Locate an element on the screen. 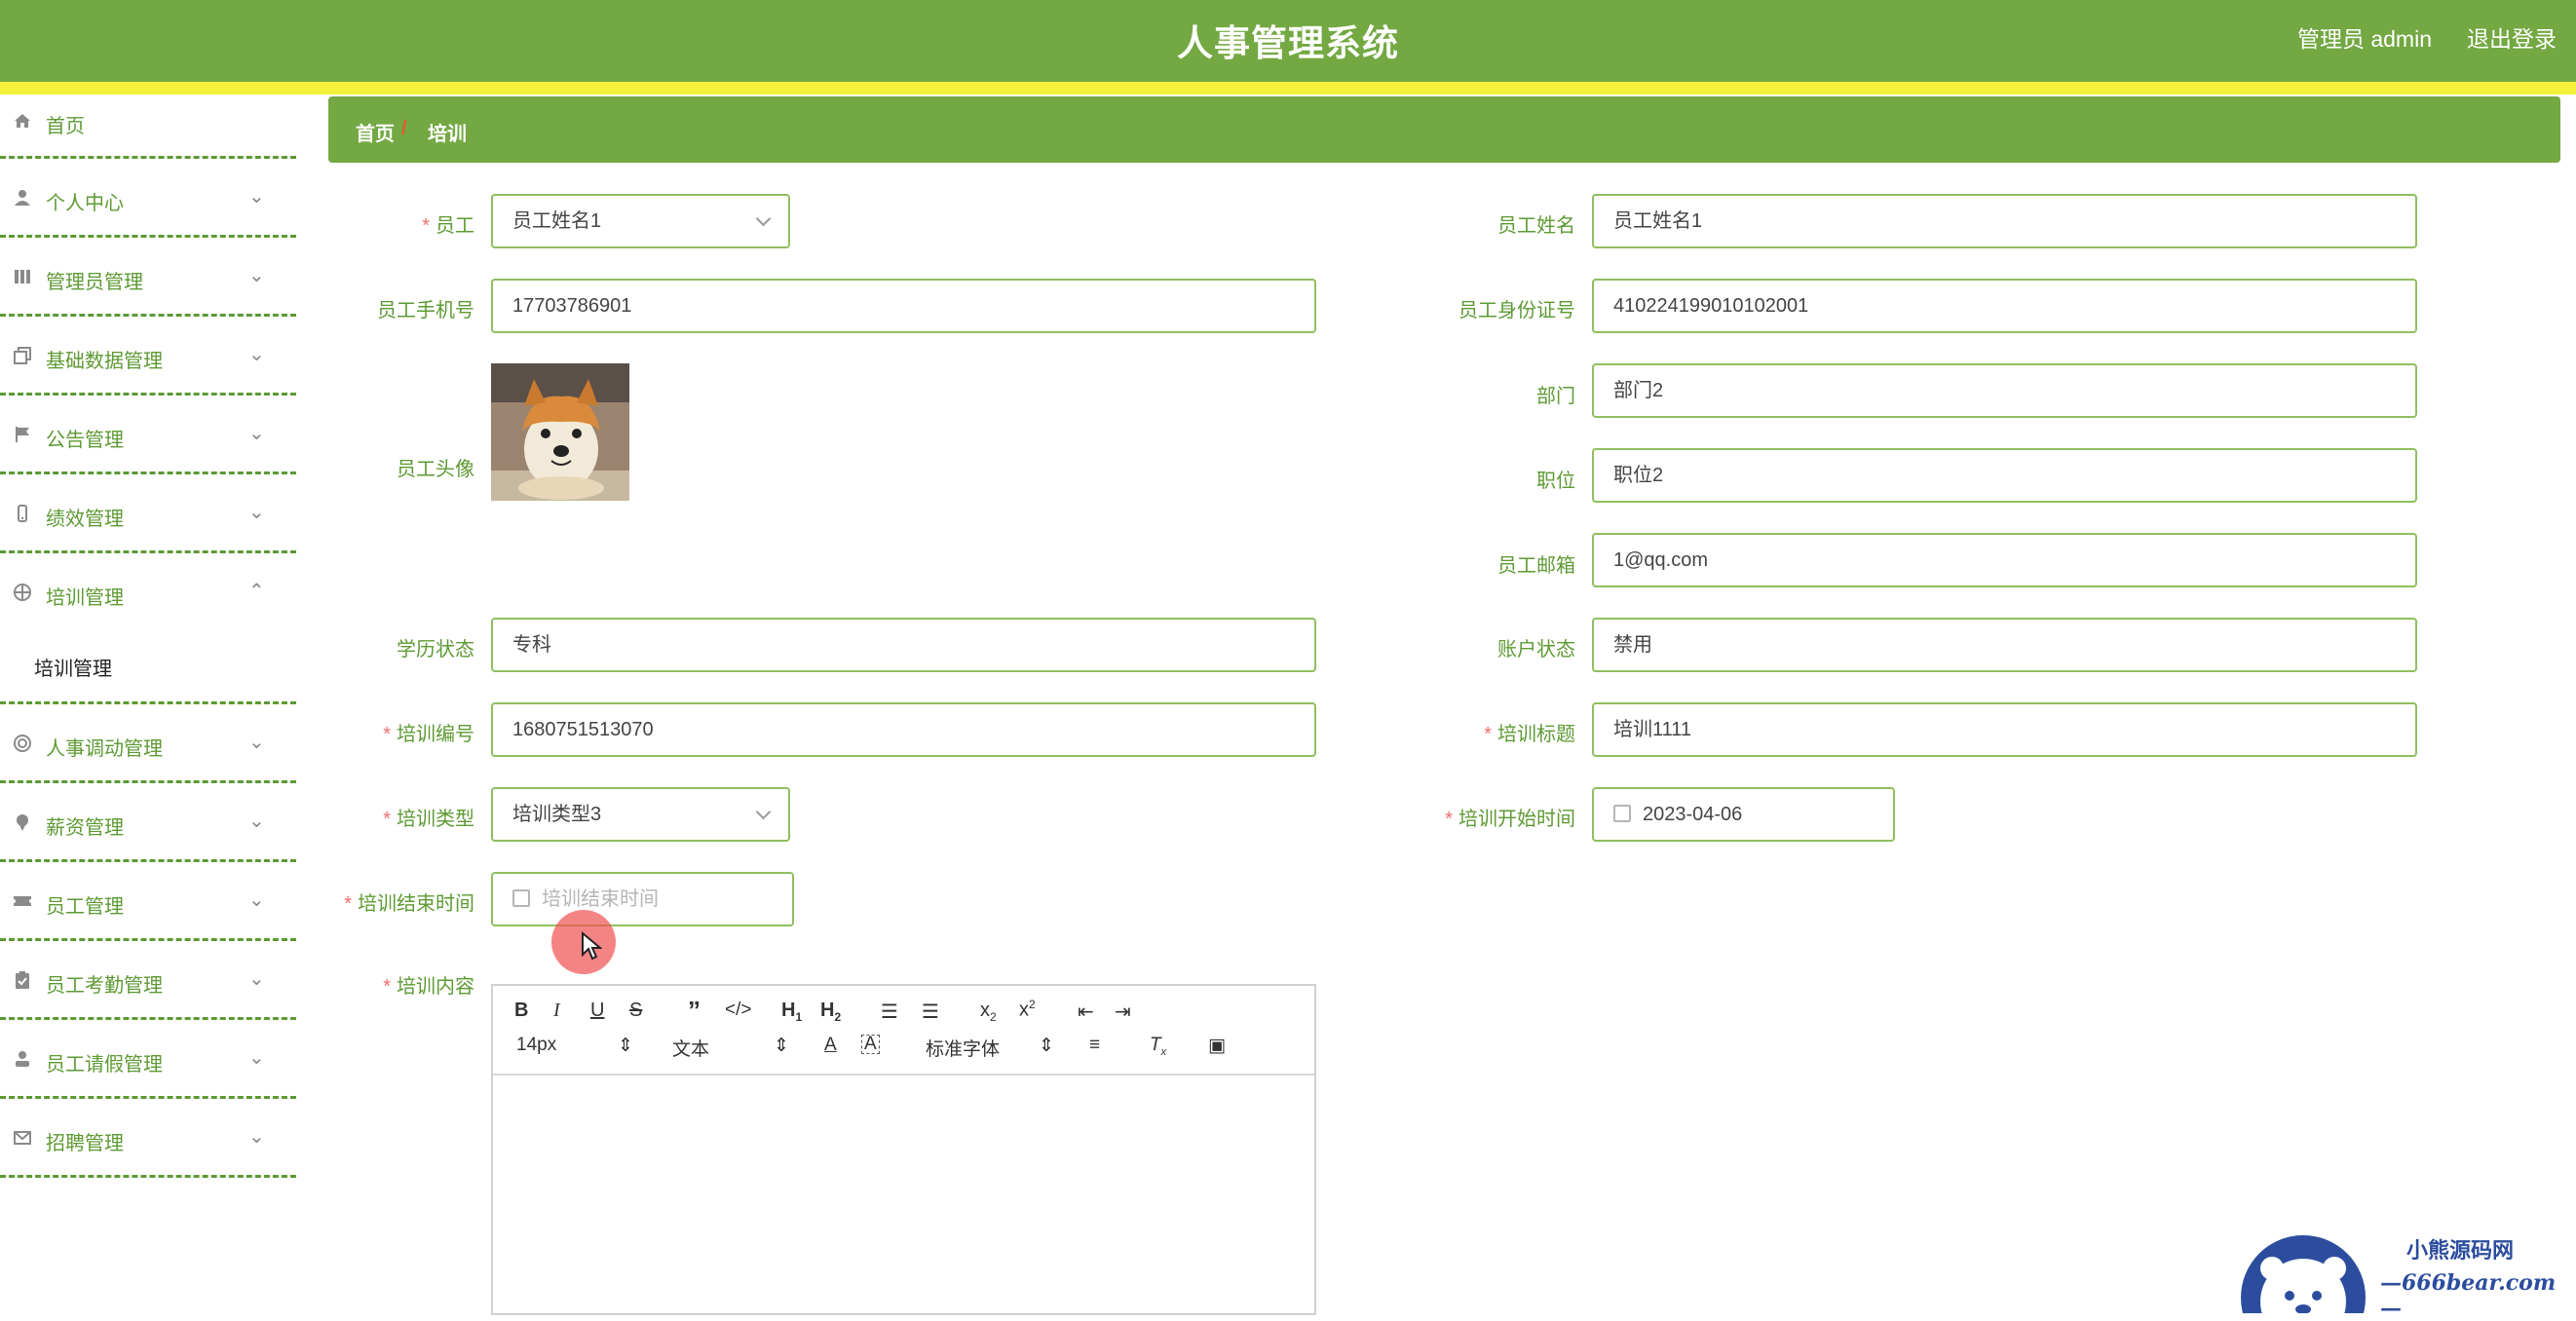 The width and height of the screenshot is (2576, 1321). underline-icon: U is located at coordinates (597, 1011).